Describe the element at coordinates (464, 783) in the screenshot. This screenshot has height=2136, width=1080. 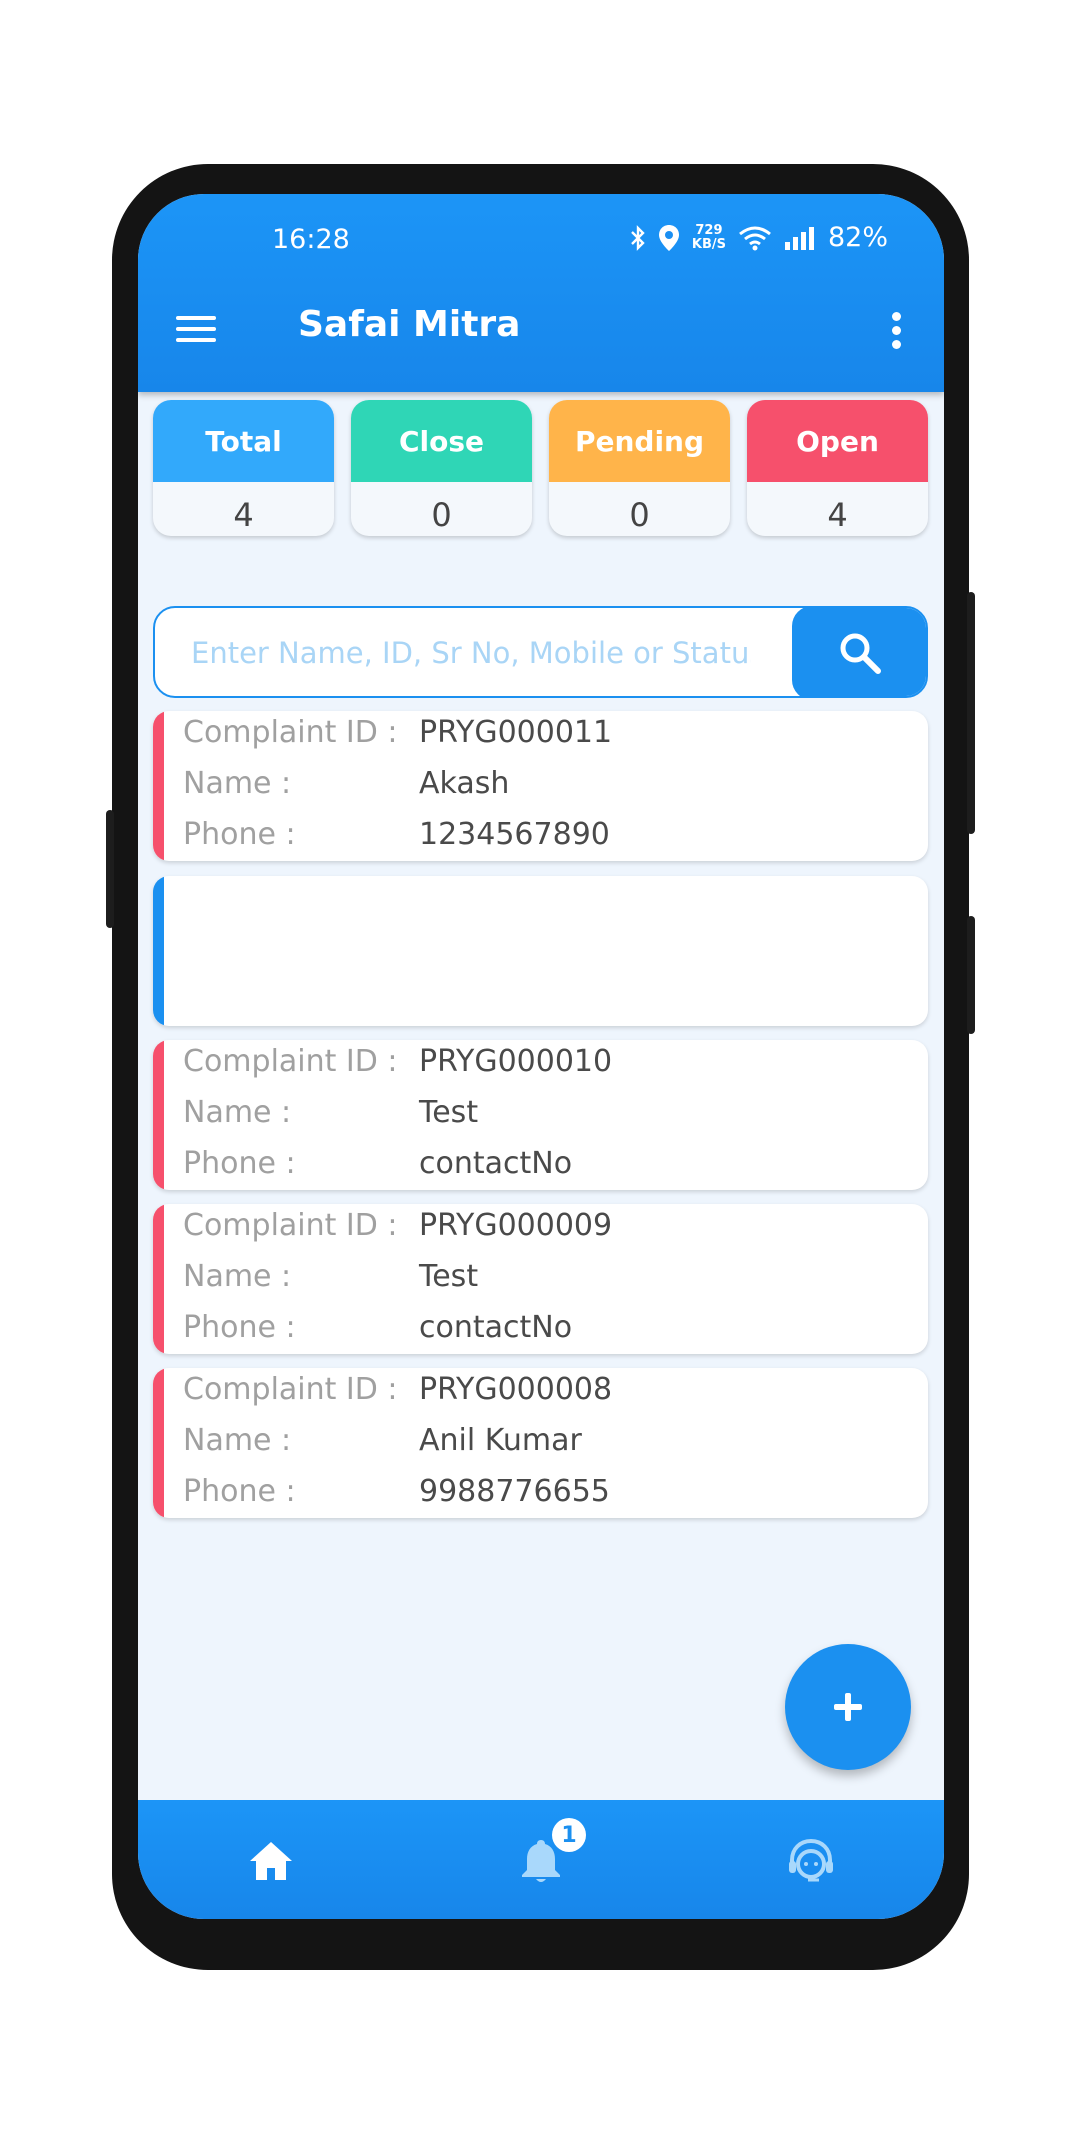
I see `name-value: Akash` at that location.